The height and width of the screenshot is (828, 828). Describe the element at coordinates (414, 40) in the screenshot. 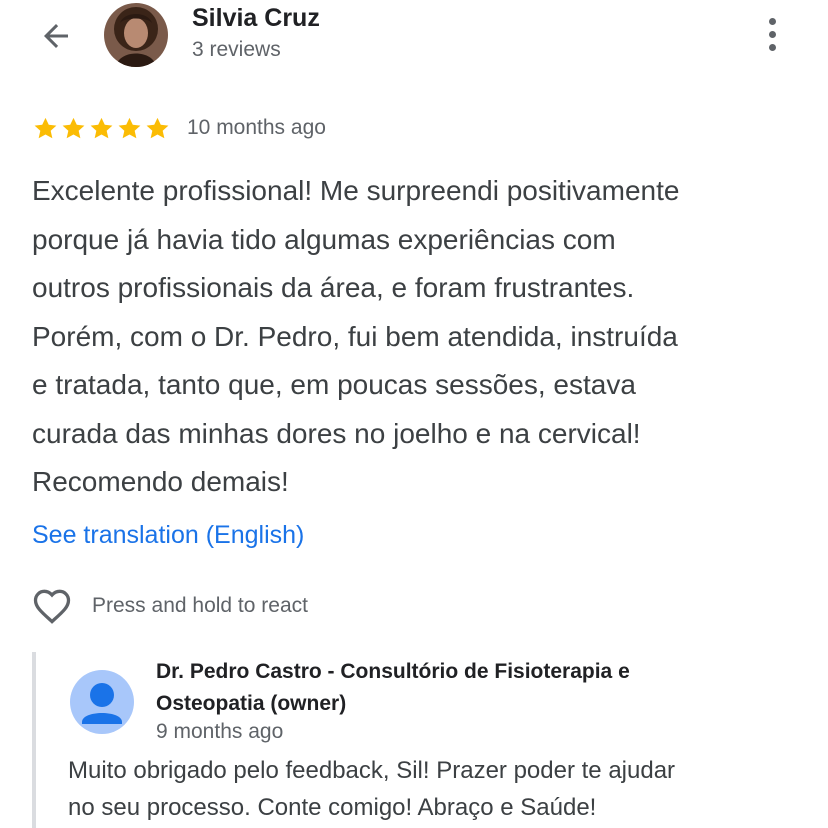

I see `review-header: Silvia Cruz 3 reviews` at that location.